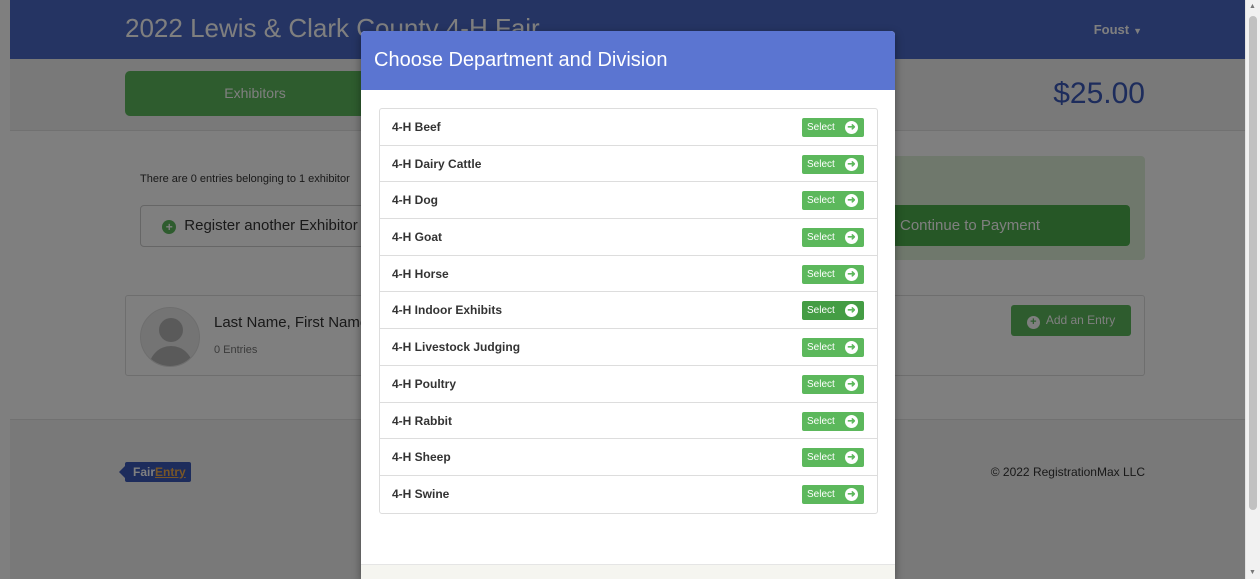 This screenshot has height=579, width=1260. I want to click on scrollbar: ▲ ▼, so click(1252, 289).